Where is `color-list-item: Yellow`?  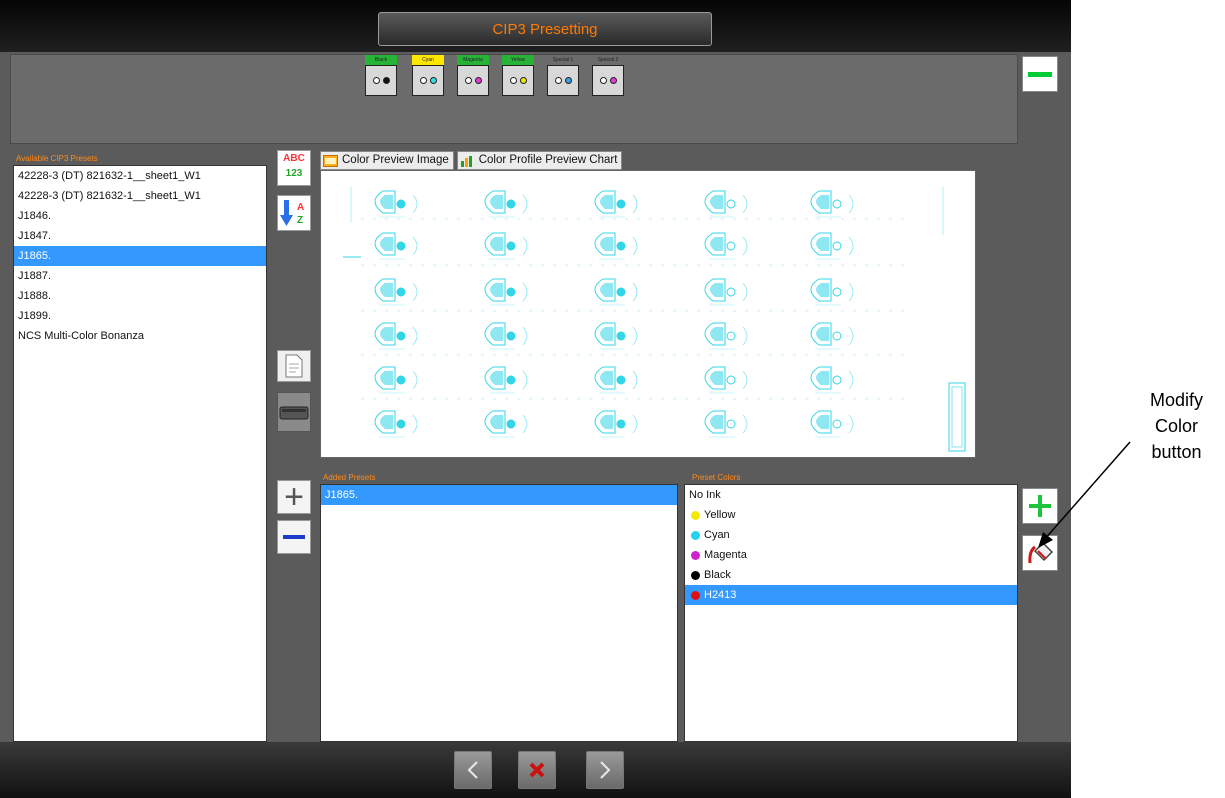
color-list-item: Yellow is located at coordinates (851, 515).